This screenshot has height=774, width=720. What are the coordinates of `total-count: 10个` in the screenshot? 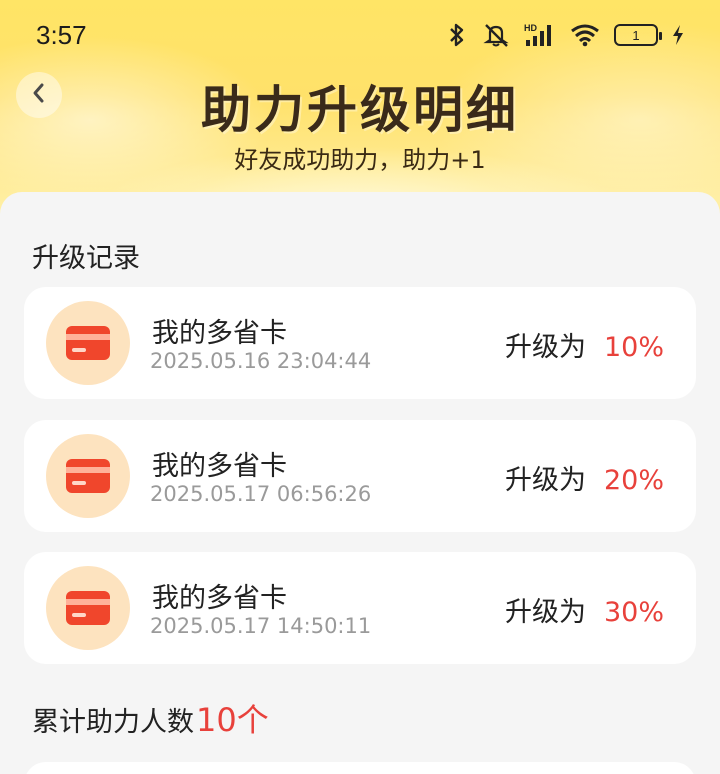 It's located at (232, 720).